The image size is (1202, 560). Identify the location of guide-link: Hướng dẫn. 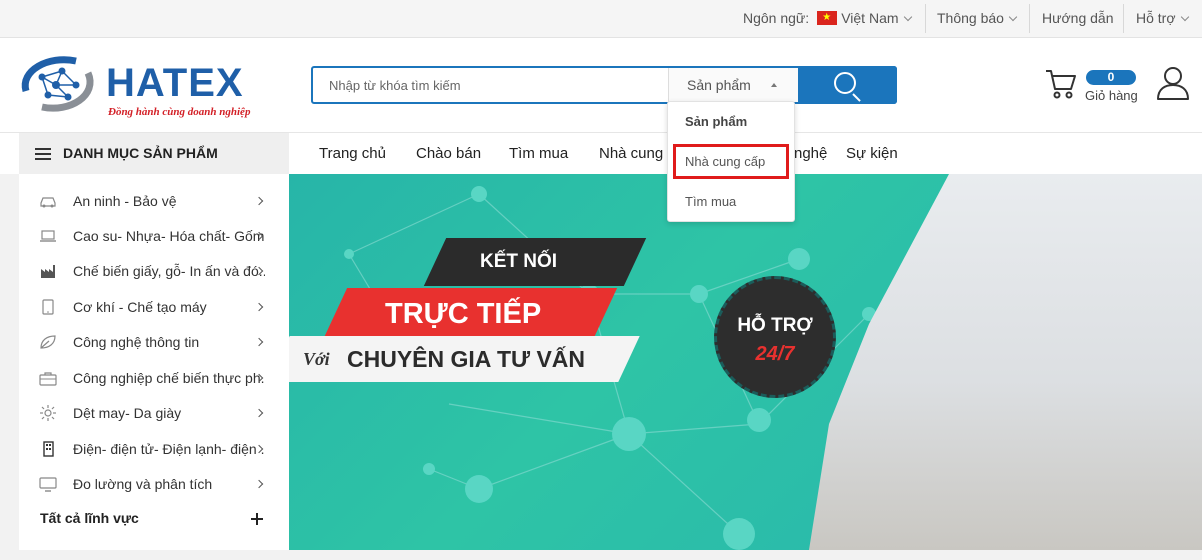
(1077, 18).